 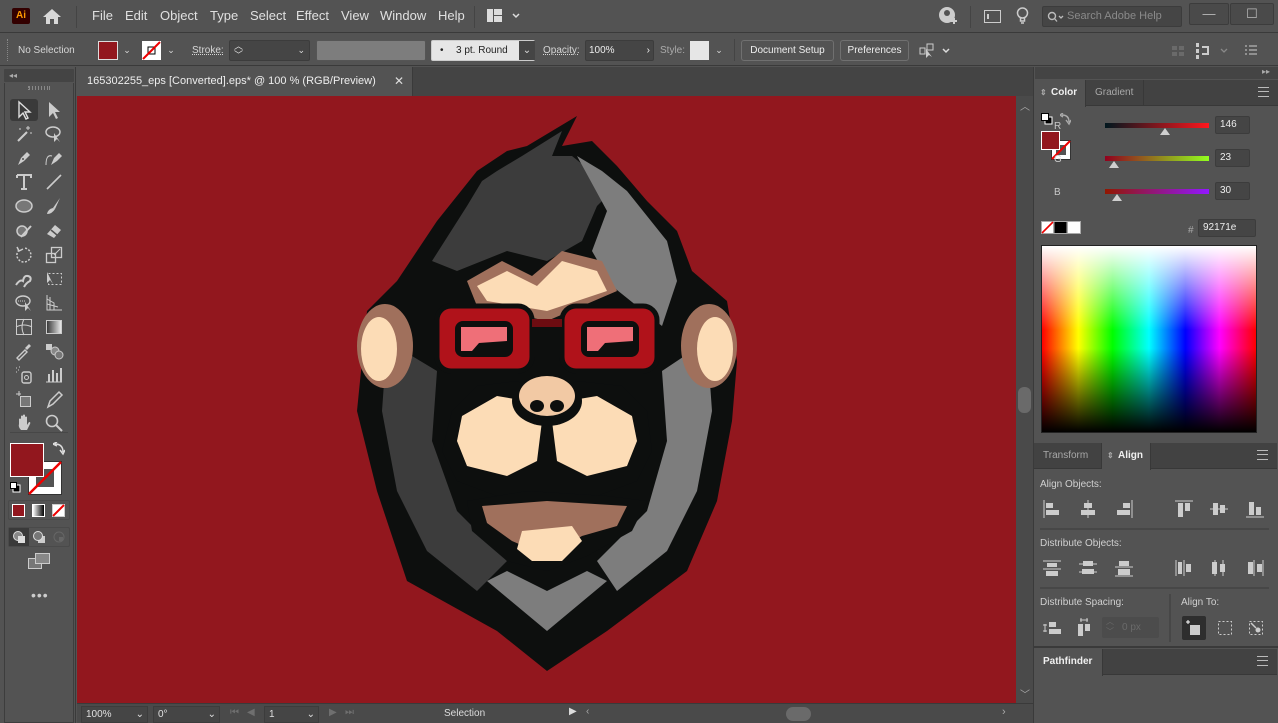 What do you see at coordinates (504, 16) in the screenshot?
I see `workspace-switcher-icon` at bounding box center [504, 16].